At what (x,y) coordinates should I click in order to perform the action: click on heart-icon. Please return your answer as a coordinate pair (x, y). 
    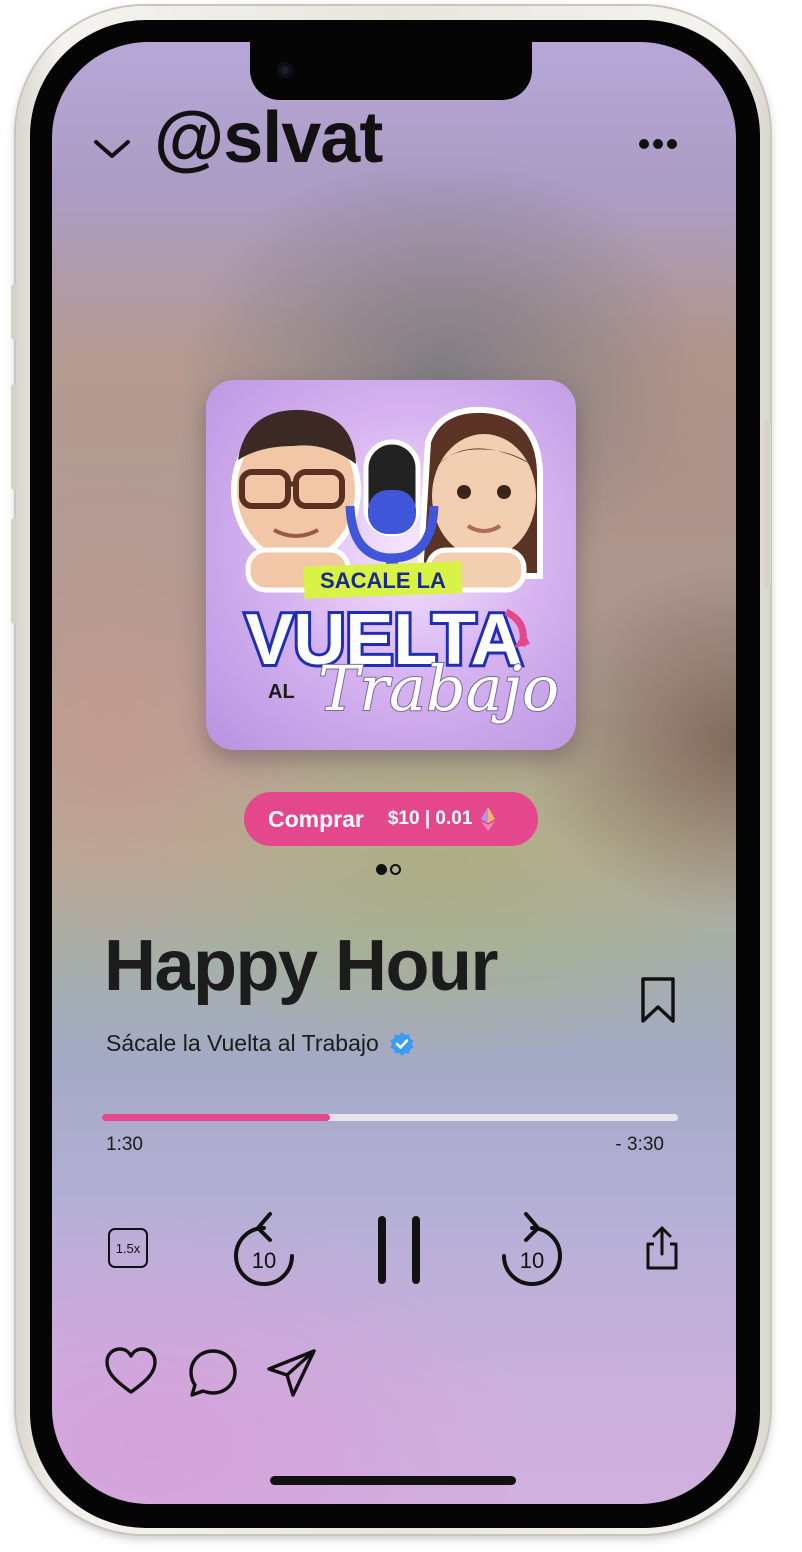
    Looking at the image, I should click on (131, 1371).